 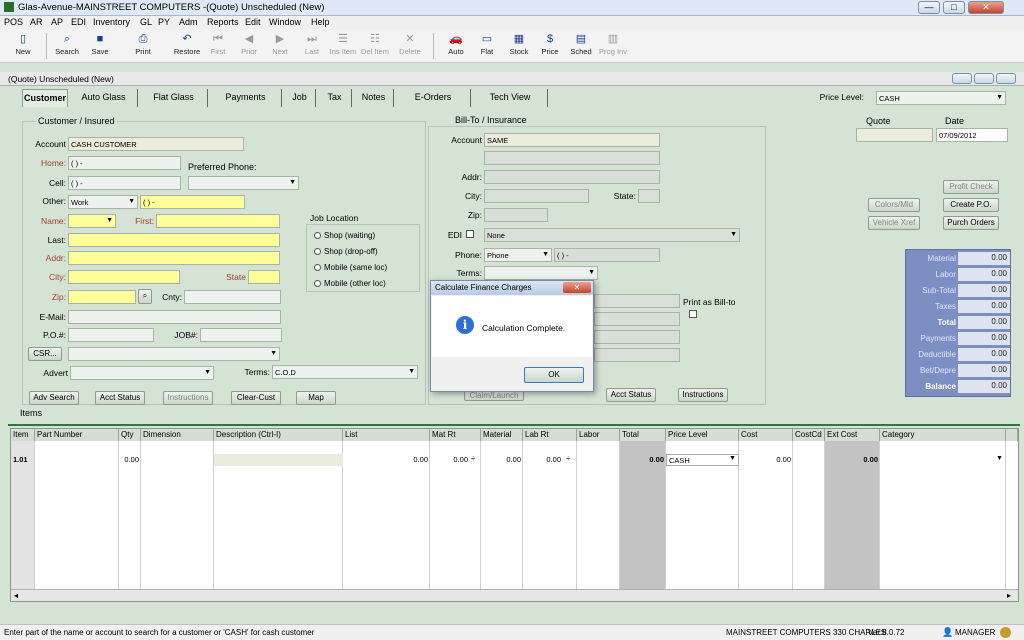 What do you see at coordinates (143, 46) in the screenshot?
I see `print-button: ⎙ Print` at bounding box center [143, 46].